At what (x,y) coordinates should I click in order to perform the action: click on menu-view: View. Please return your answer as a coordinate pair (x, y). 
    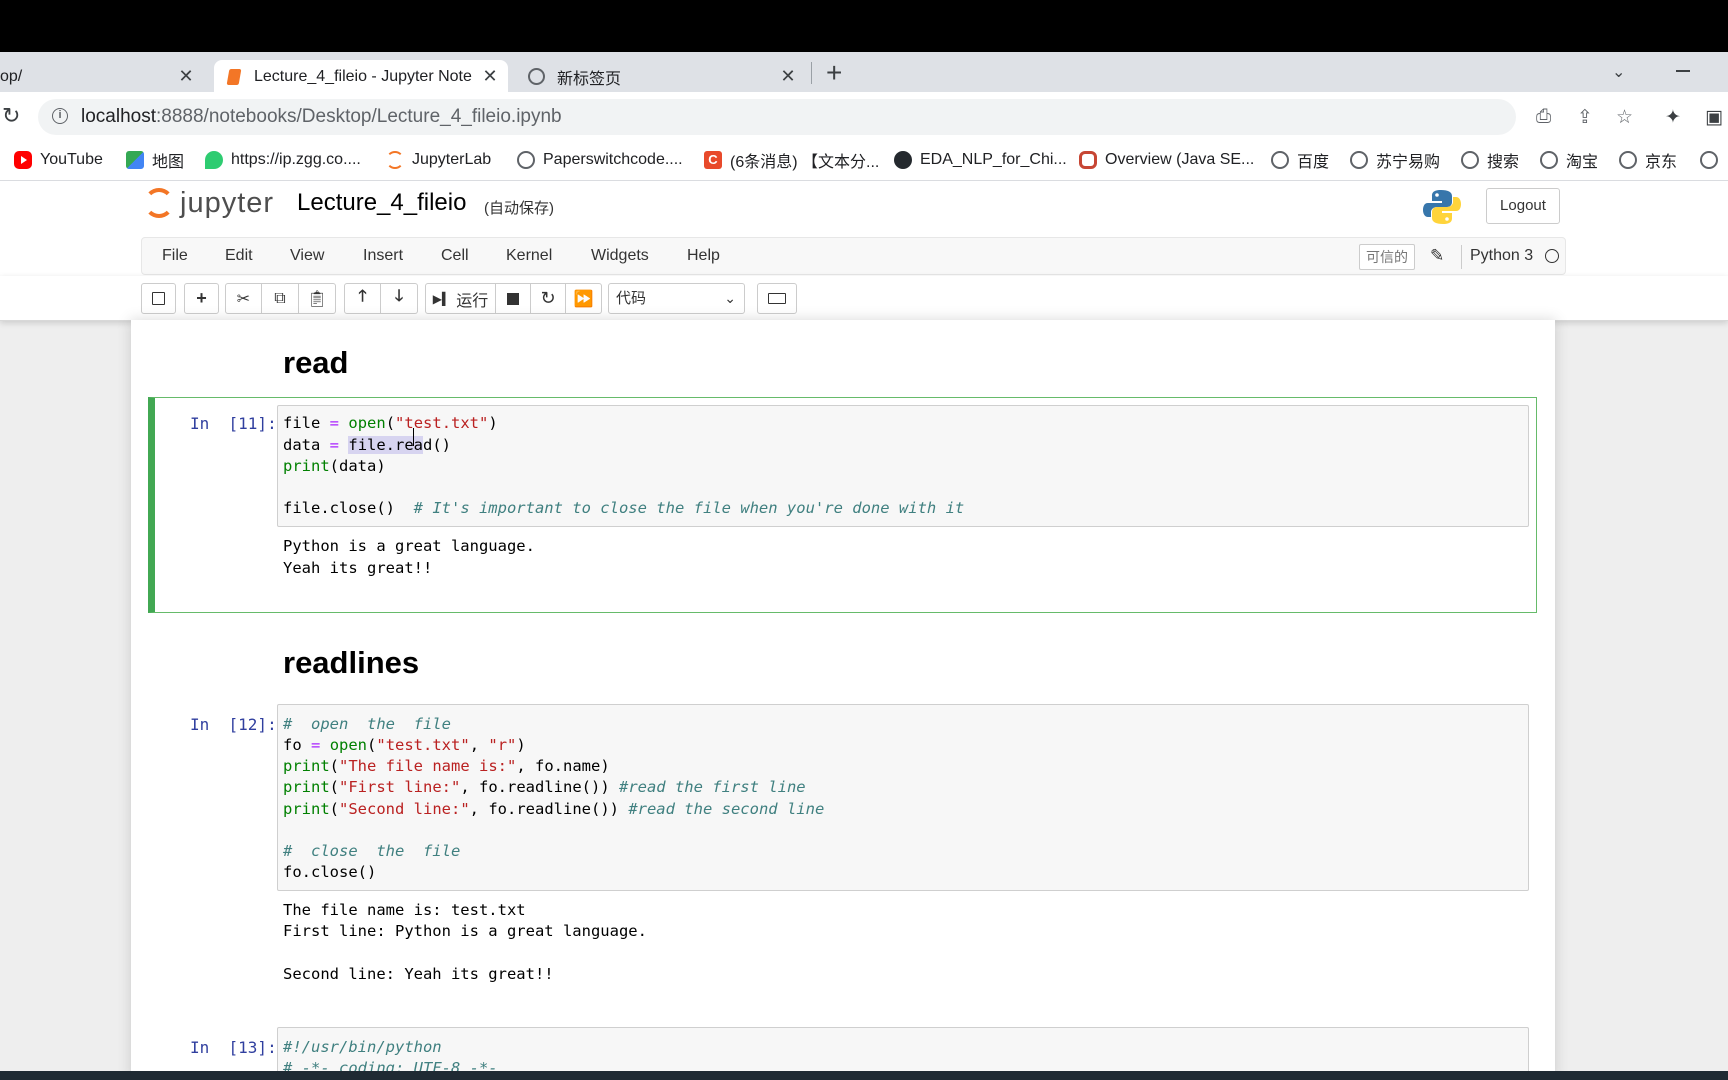
    Looking at the image, I should click on (307, 256).